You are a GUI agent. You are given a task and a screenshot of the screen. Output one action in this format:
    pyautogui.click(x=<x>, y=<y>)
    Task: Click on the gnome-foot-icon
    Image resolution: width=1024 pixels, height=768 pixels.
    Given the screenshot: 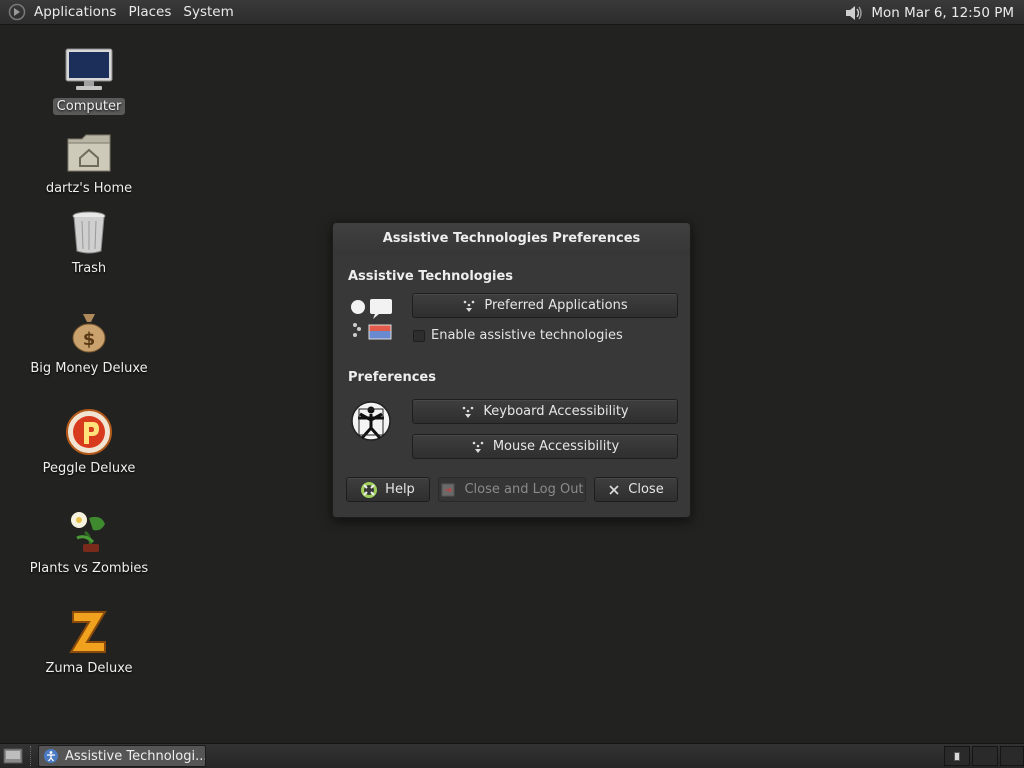 What is the action you would take?
    pyautogui.click(x=17, y=12)
    